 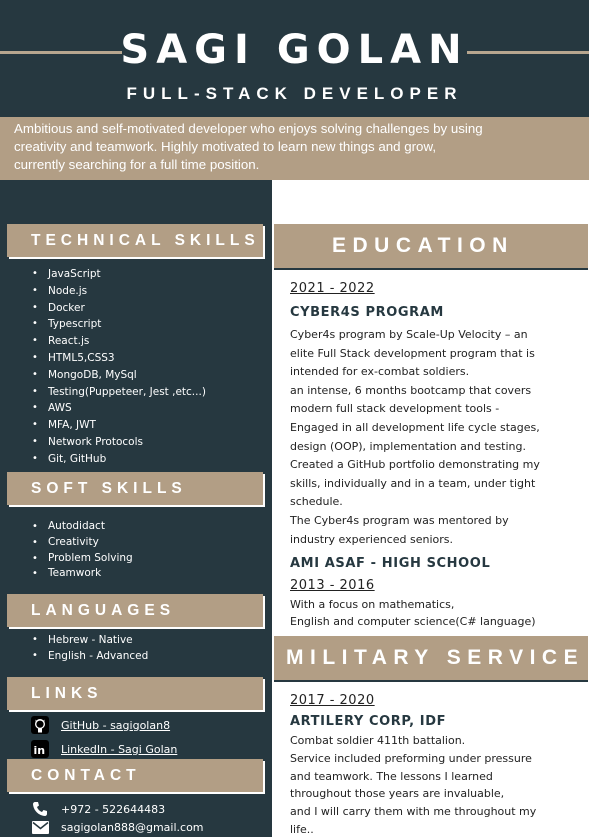 I want to click on email-address: sagigolan888@gmail.com, so click(x=132, y=827).